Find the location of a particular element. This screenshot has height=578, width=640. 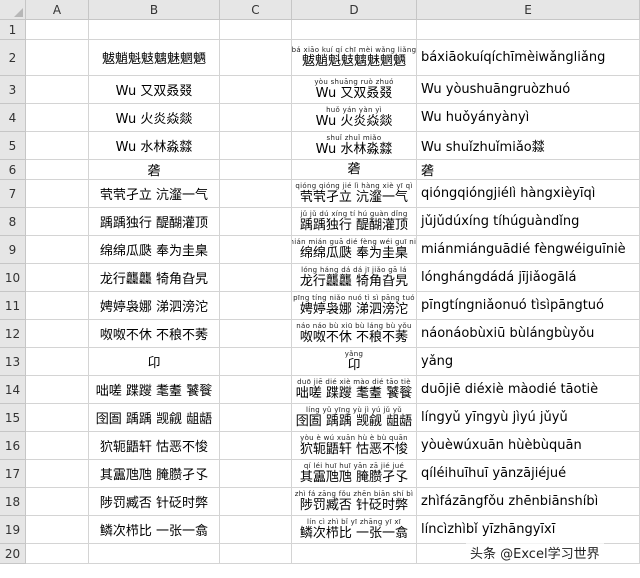

row-header: 9 is located at coordinates (13, 250).